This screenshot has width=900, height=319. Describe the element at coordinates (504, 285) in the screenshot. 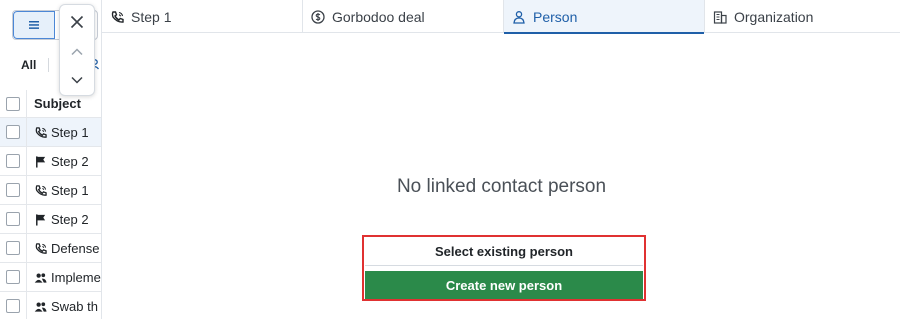

I see `create-new-person-button: Create new person` at that location.